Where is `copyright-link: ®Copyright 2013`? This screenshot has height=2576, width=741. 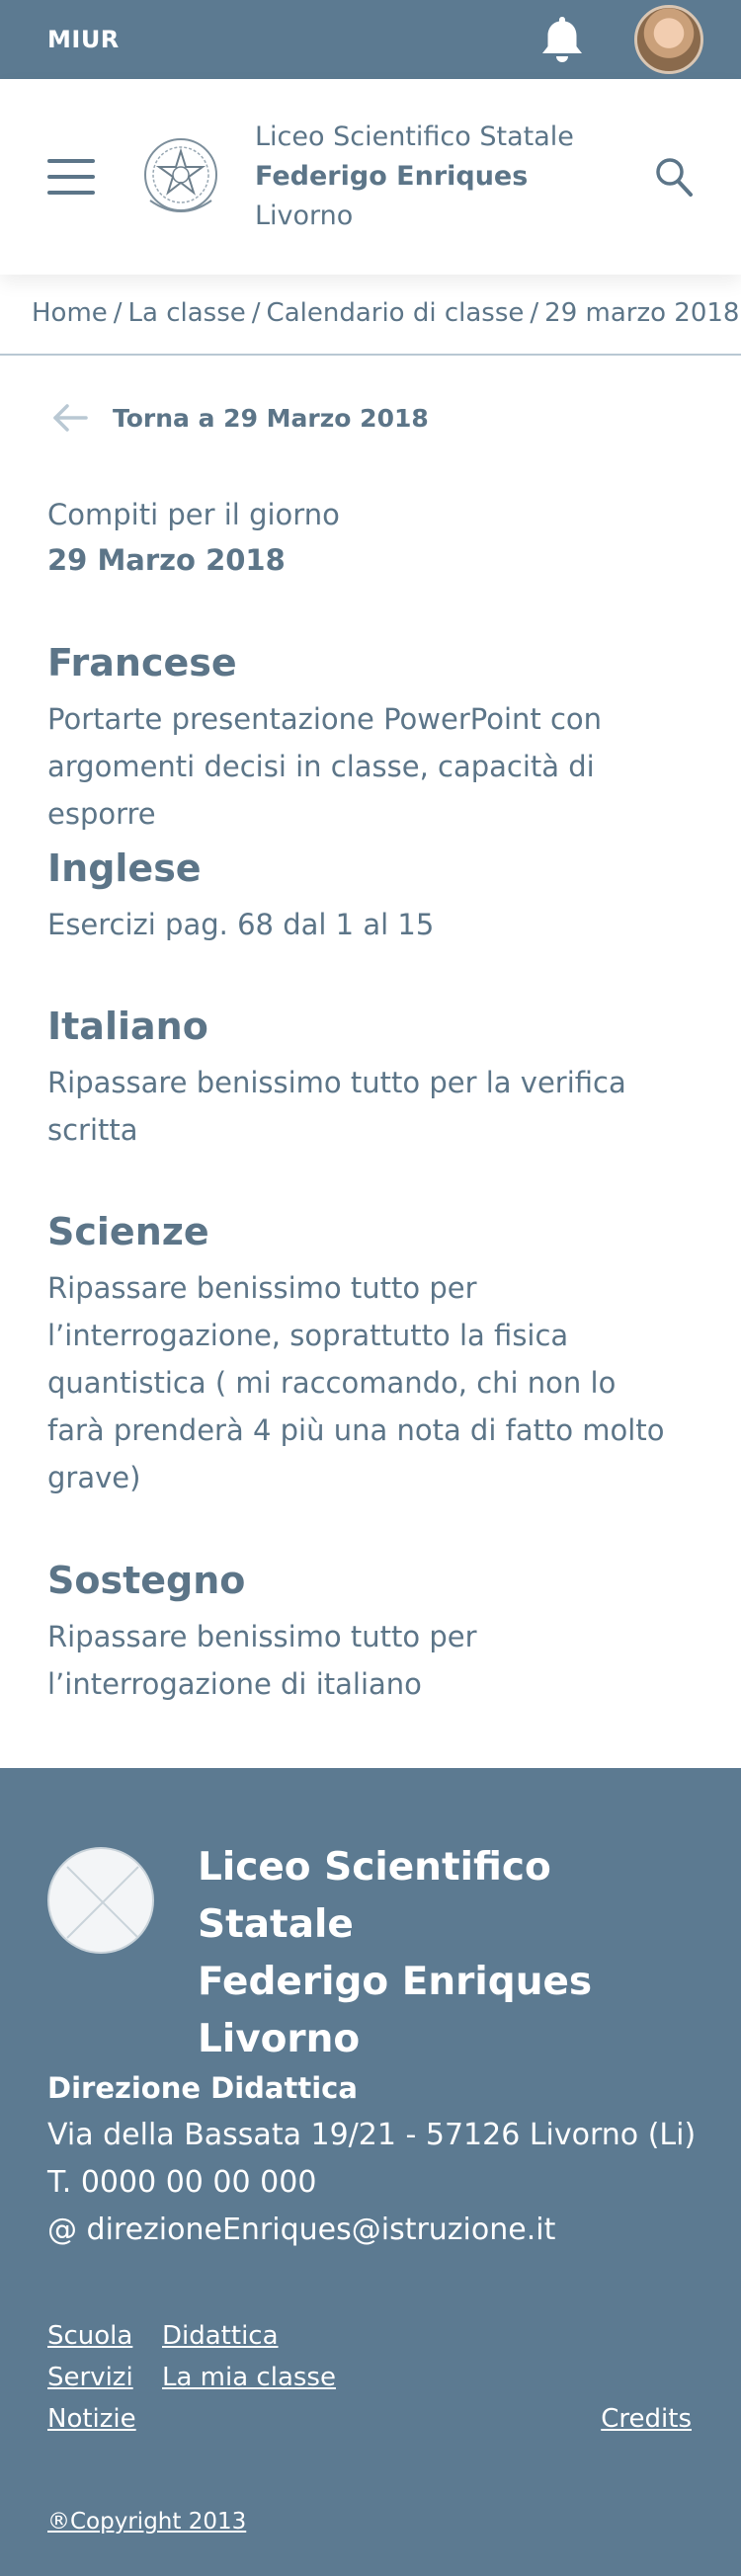
copyright-link: ®Copyright 2013 is located at coordinates (146, 2522).